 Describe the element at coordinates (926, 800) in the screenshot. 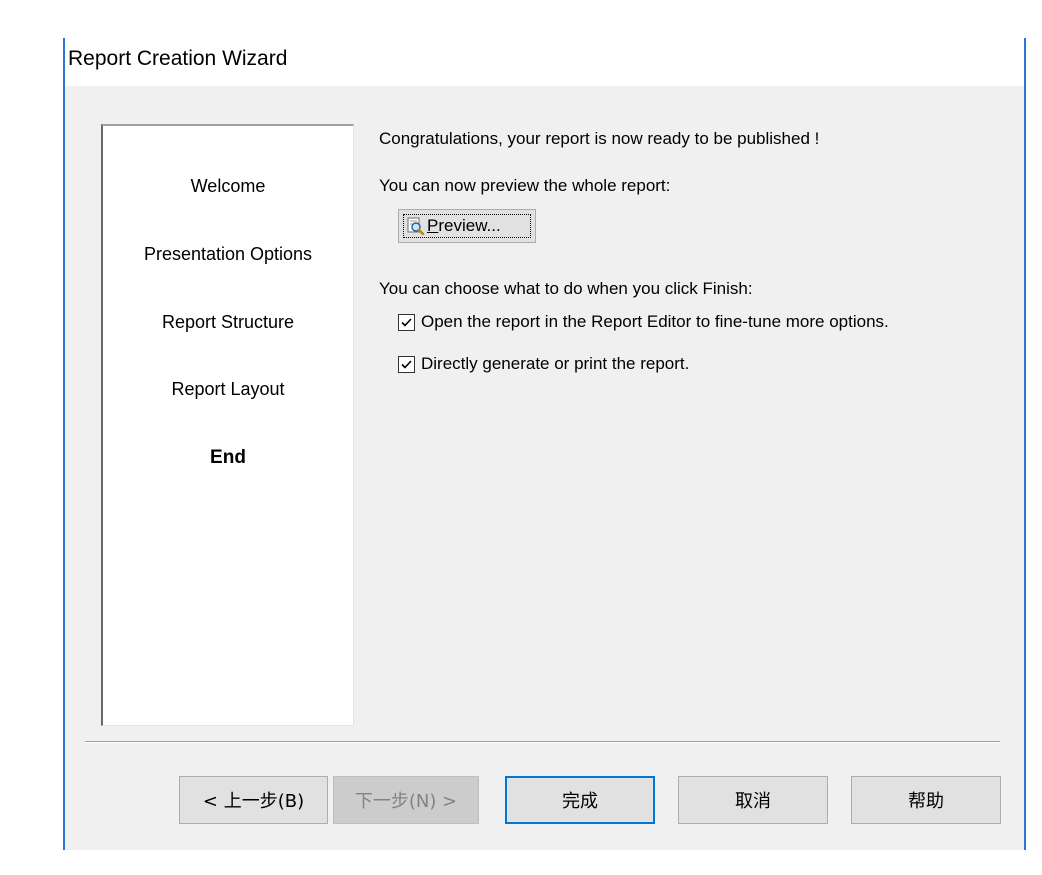

I see `help-button: 帮助` at that location.